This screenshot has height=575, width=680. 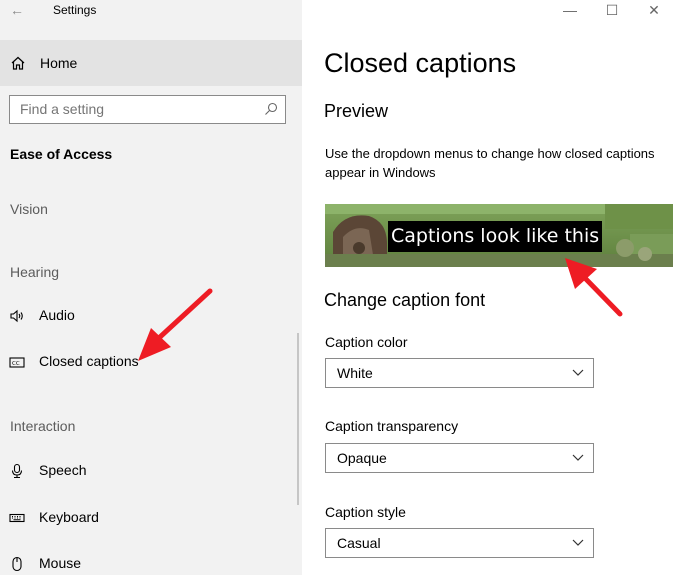 What do you see at coordinates (151, 12) in the screenshot?
I see `title-bar: ← Settings` at bounding box center [151, 12].